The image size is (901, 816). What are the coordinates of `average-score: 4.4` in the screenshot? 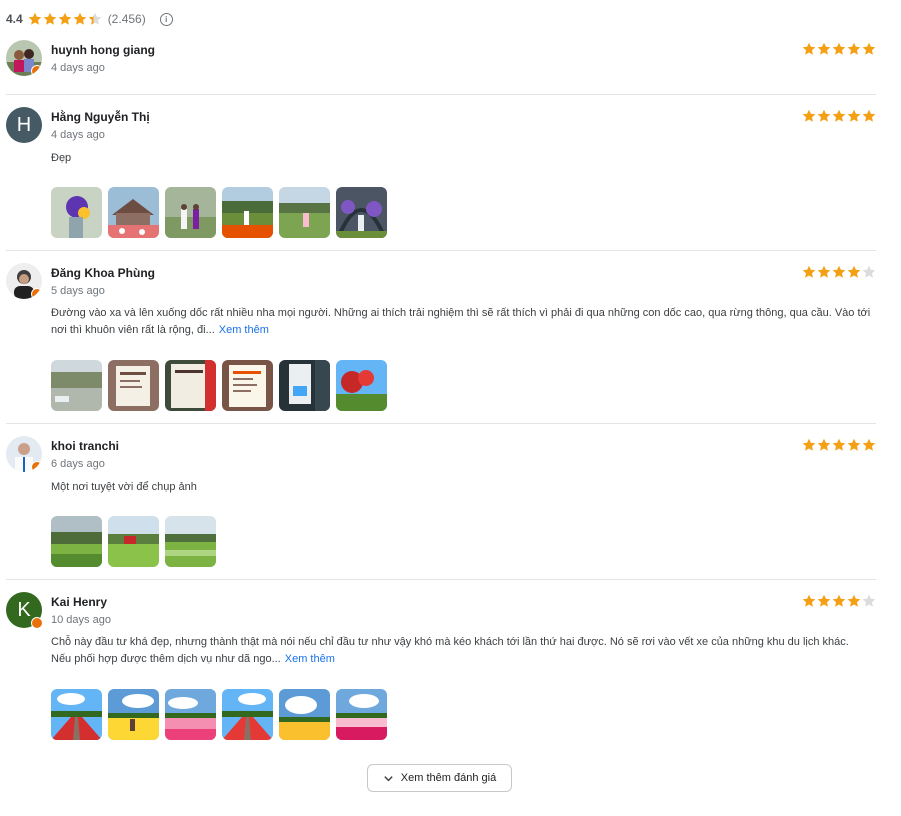 It's located at (14, 19).